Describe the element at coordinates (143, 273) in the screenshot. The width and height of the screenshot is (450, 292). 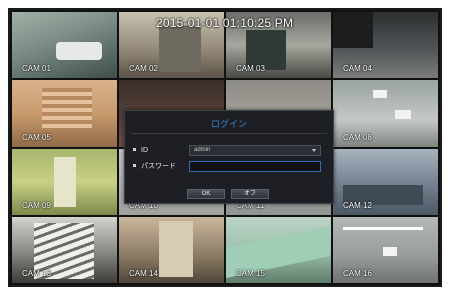
I see `camera-label: CAM 14` at that location.